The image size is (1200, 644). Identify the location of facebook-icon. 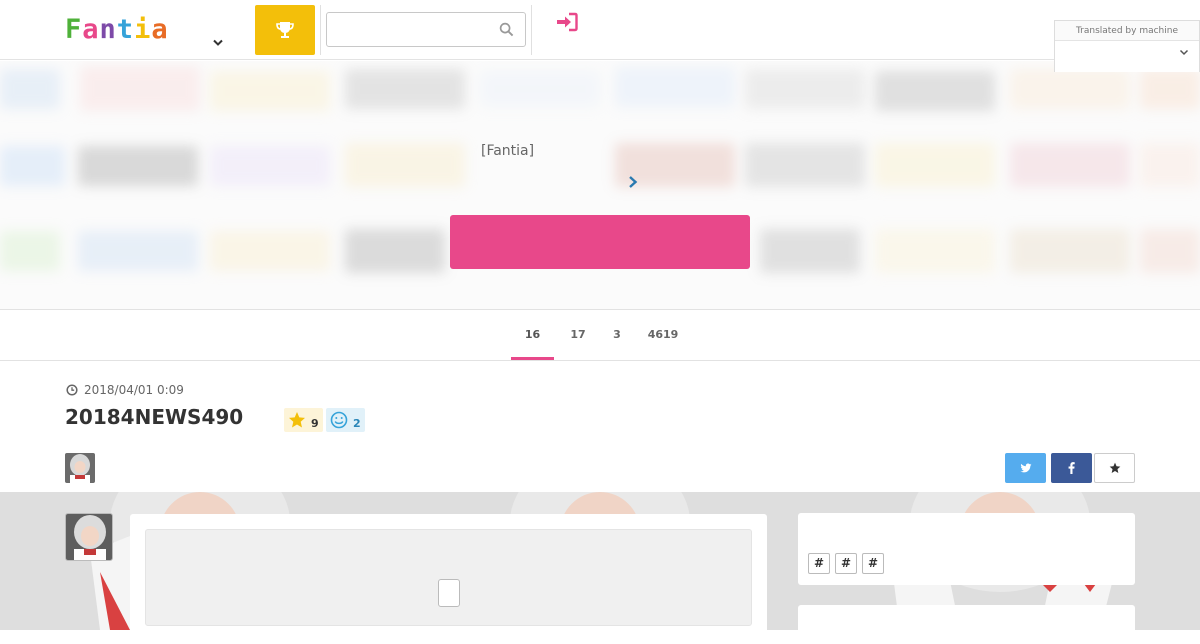
(1071, 468).